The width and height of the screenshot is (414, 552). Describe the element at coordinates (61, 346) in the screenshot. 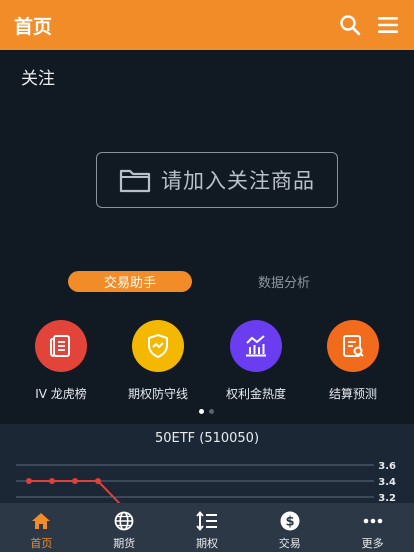

I see `ranking-list-icon` at that location.